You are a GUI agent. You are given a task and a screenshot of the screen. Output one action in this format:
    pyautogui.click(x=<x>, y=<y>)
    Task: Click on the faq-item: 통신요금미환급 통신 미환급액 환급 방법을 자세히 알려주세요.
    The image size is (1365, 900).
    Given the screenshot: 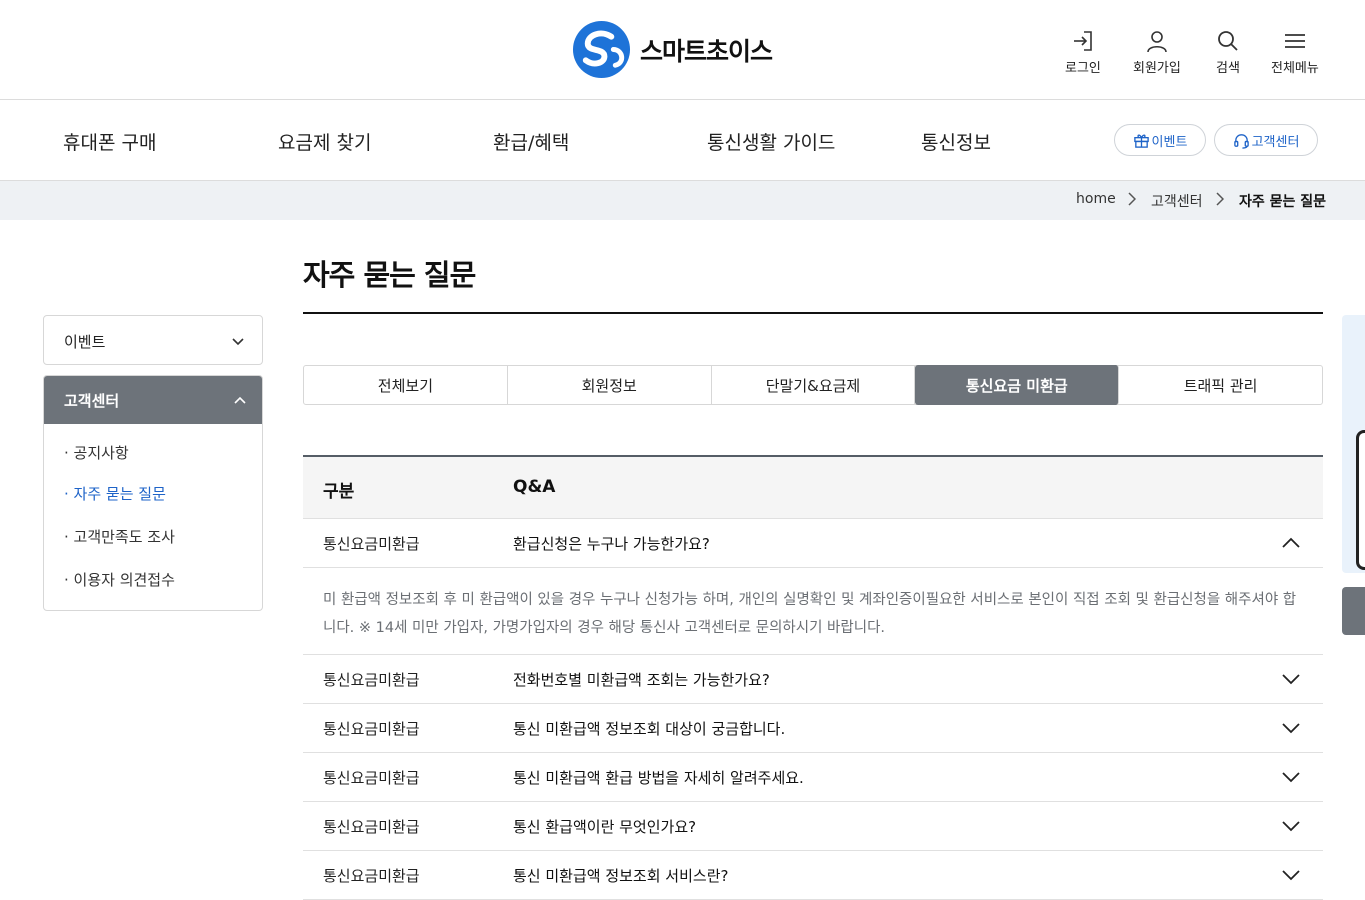 What is the action you would take?
    pyautogui.click(x=813, y=777)
    